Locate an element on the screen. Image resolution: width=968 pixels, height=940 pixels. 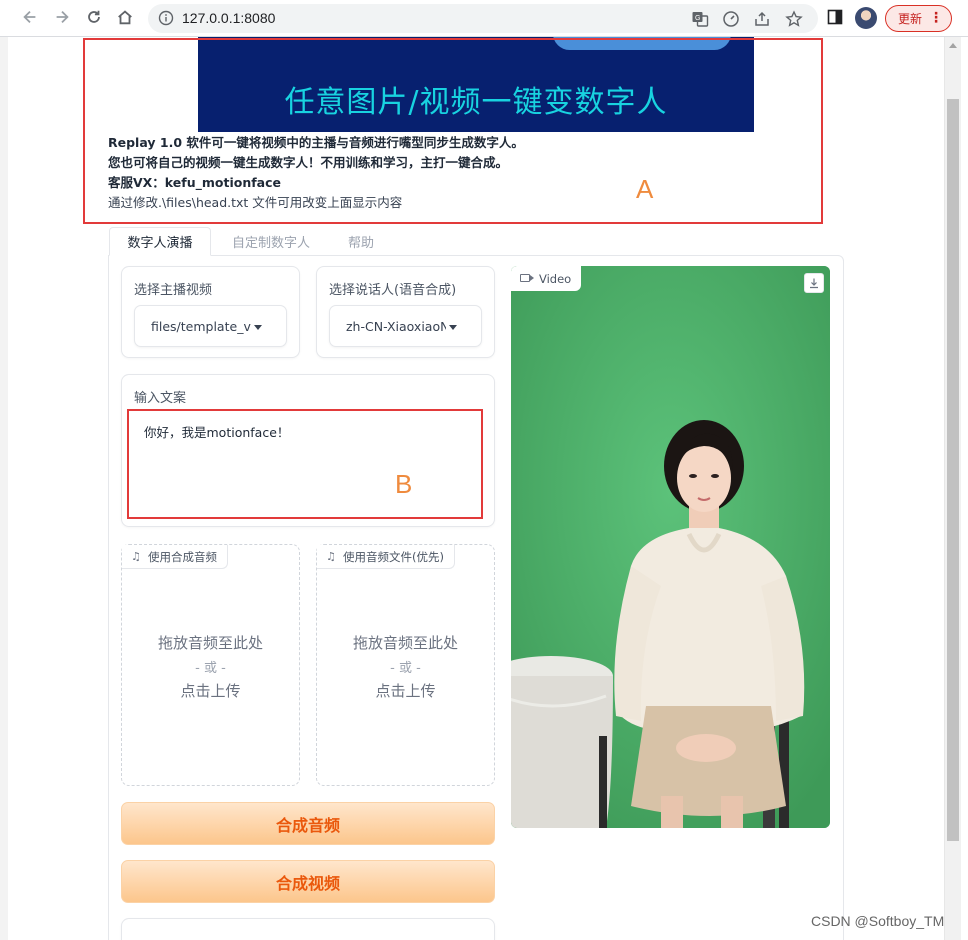
video-tag: Video is located at coordinates (546, 278).